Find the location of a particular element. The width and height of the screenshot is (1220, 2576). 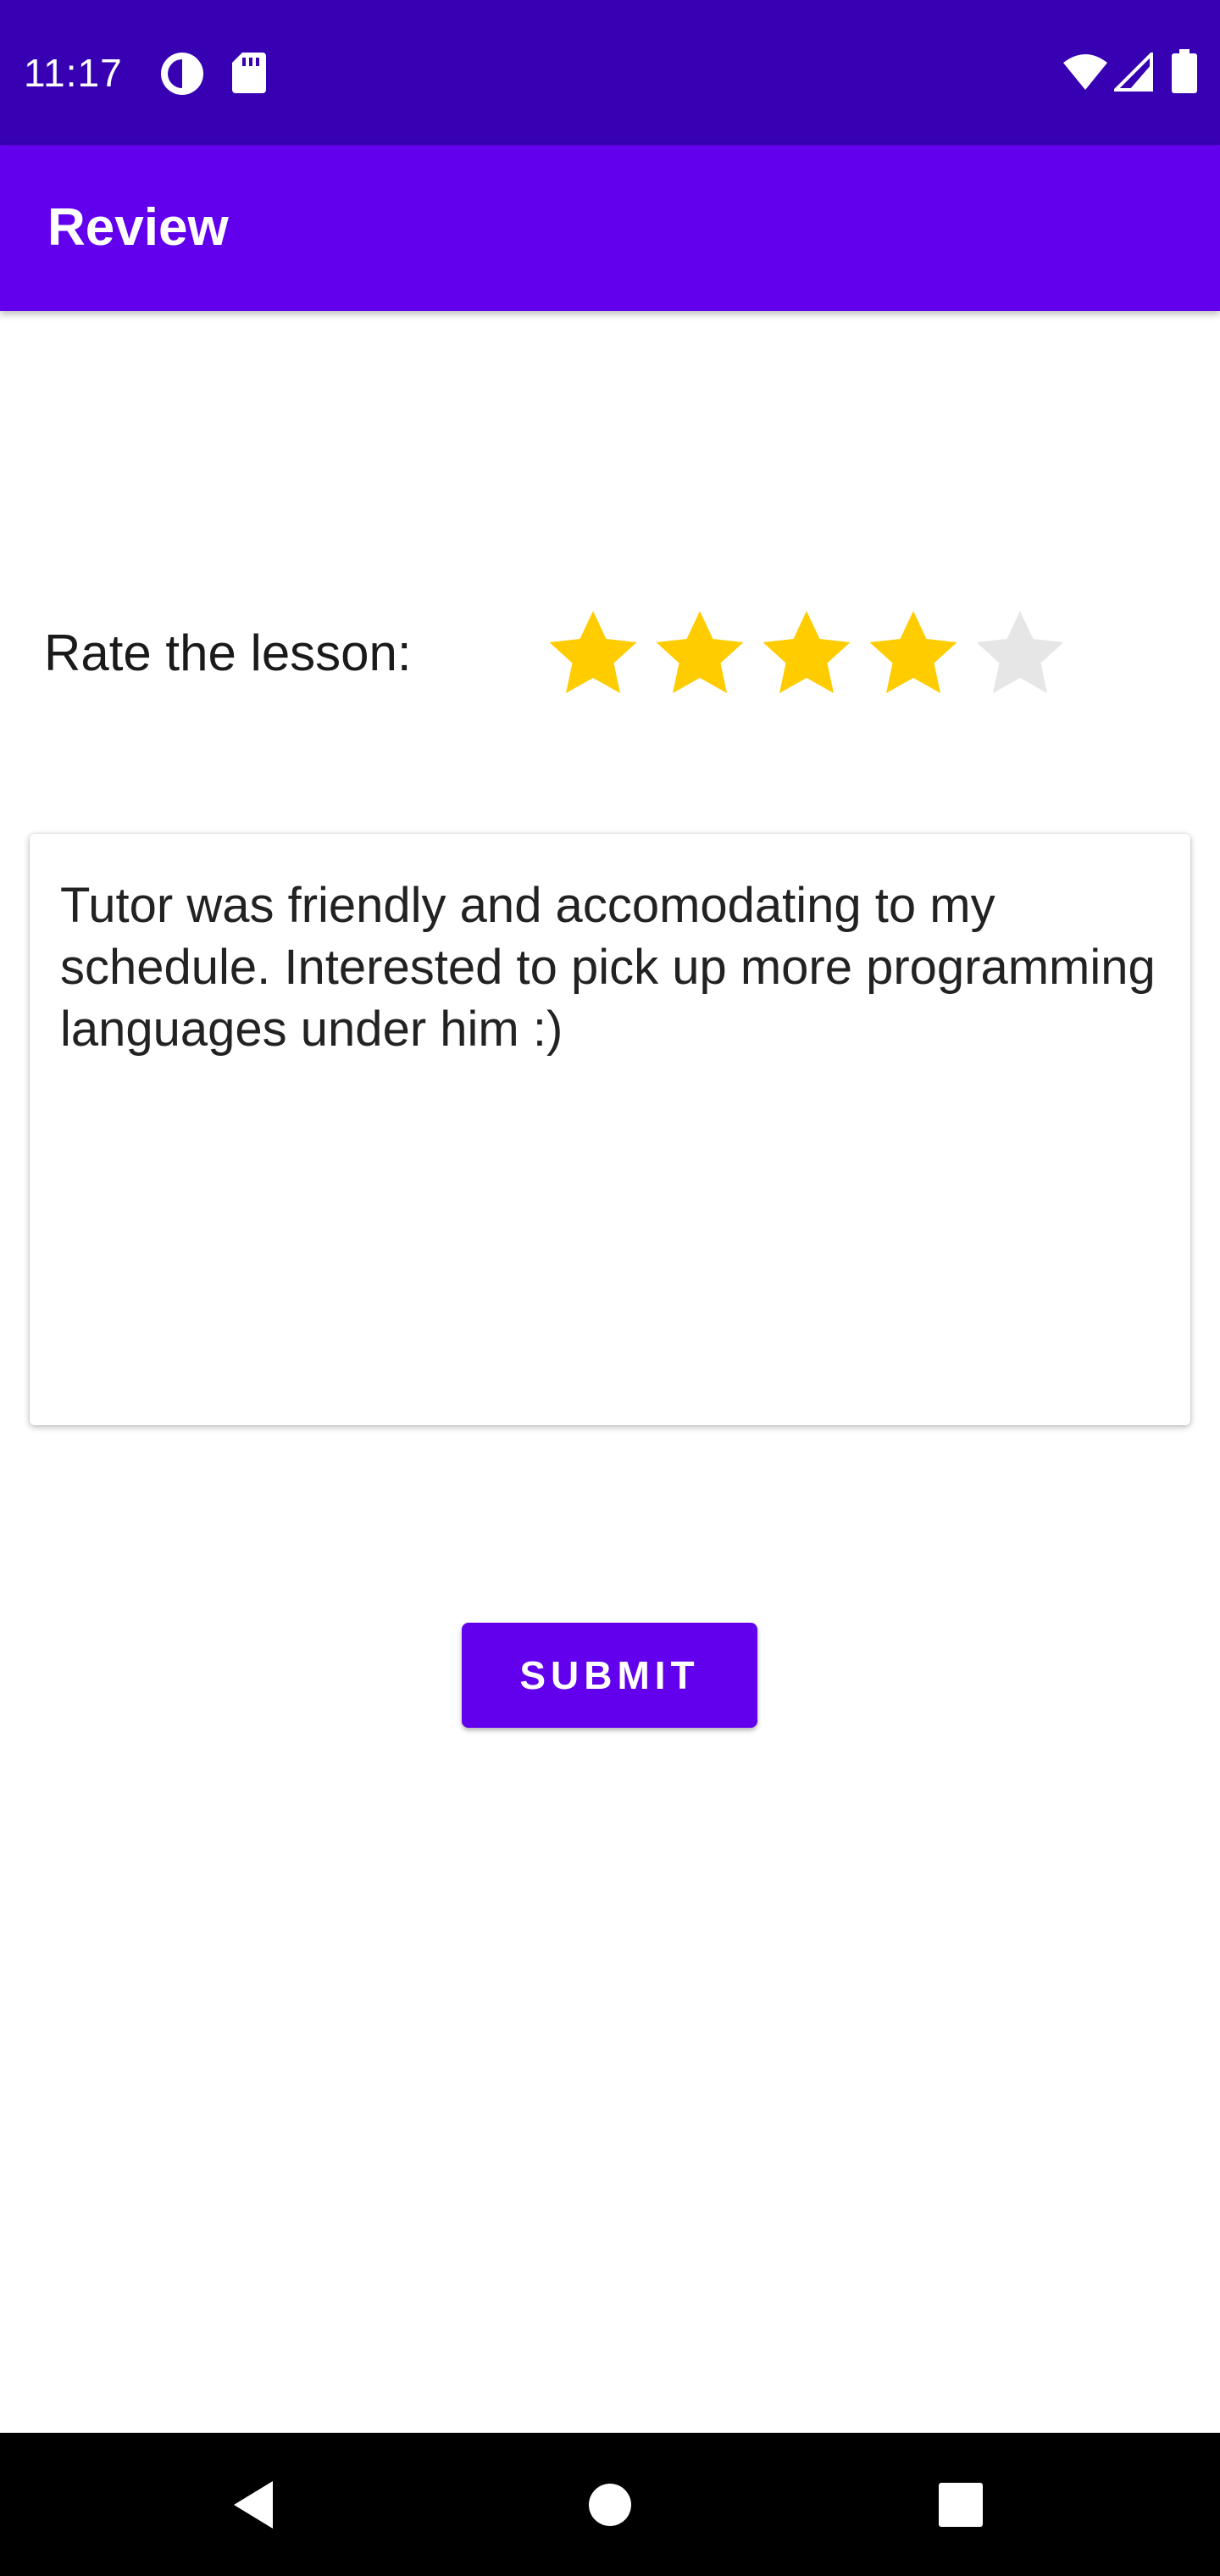

submit-button-label: SUBMIT is located at coordinates (609, 1675).